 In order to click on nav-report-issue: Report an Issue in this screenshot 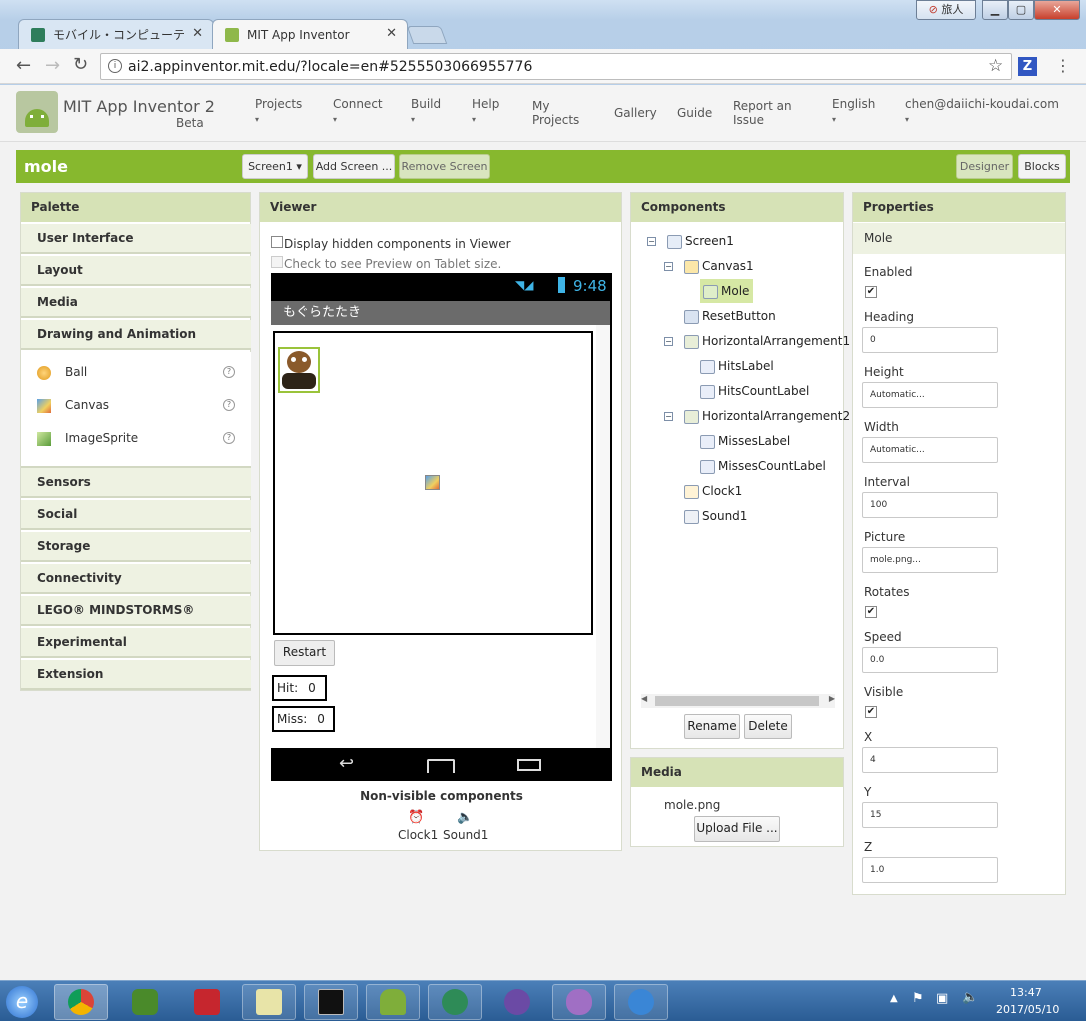, I will do `click(764, 113)`.